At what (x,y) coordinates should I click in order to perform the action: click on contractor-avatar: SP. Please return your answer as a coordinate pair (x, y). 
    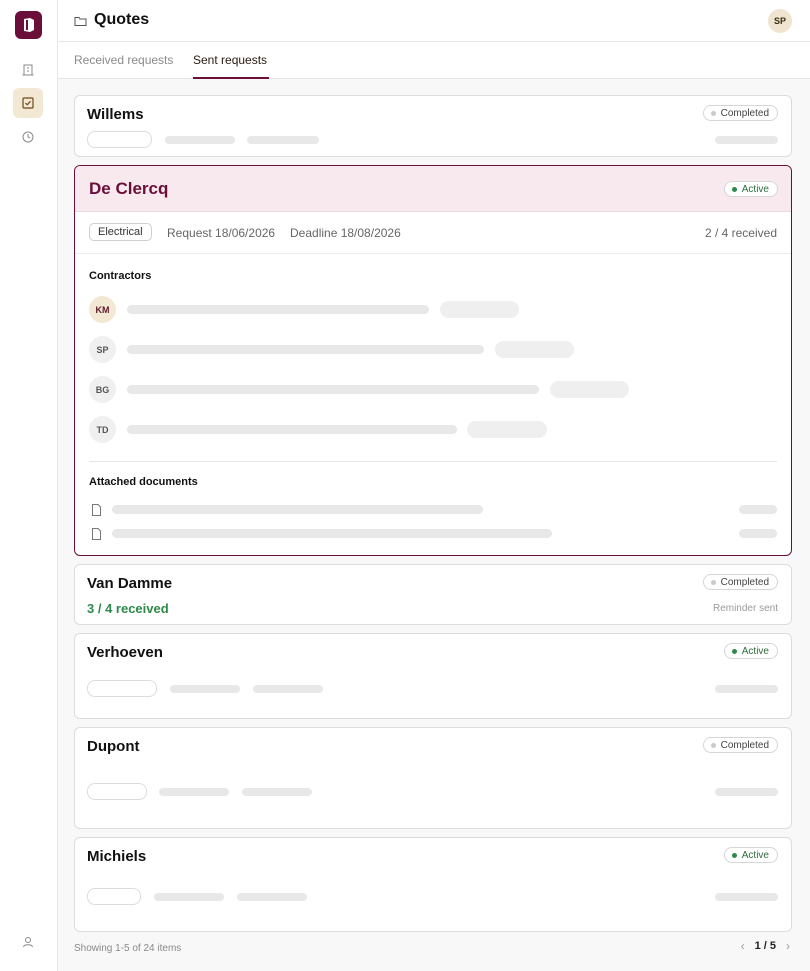
    Looking at the image, I should click on (102, 349).